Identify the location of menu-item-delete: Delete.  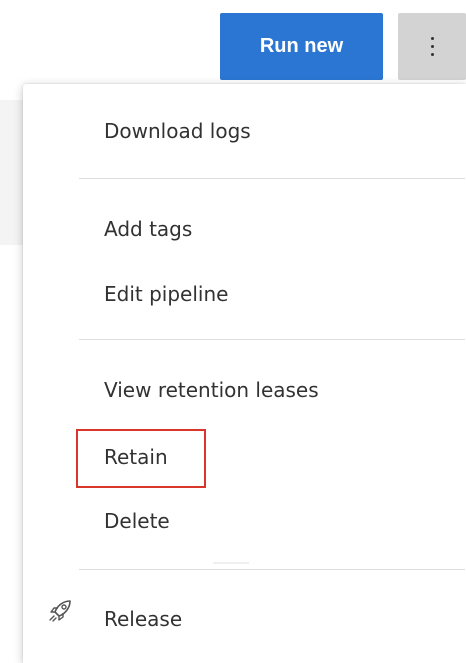
(244, 521).